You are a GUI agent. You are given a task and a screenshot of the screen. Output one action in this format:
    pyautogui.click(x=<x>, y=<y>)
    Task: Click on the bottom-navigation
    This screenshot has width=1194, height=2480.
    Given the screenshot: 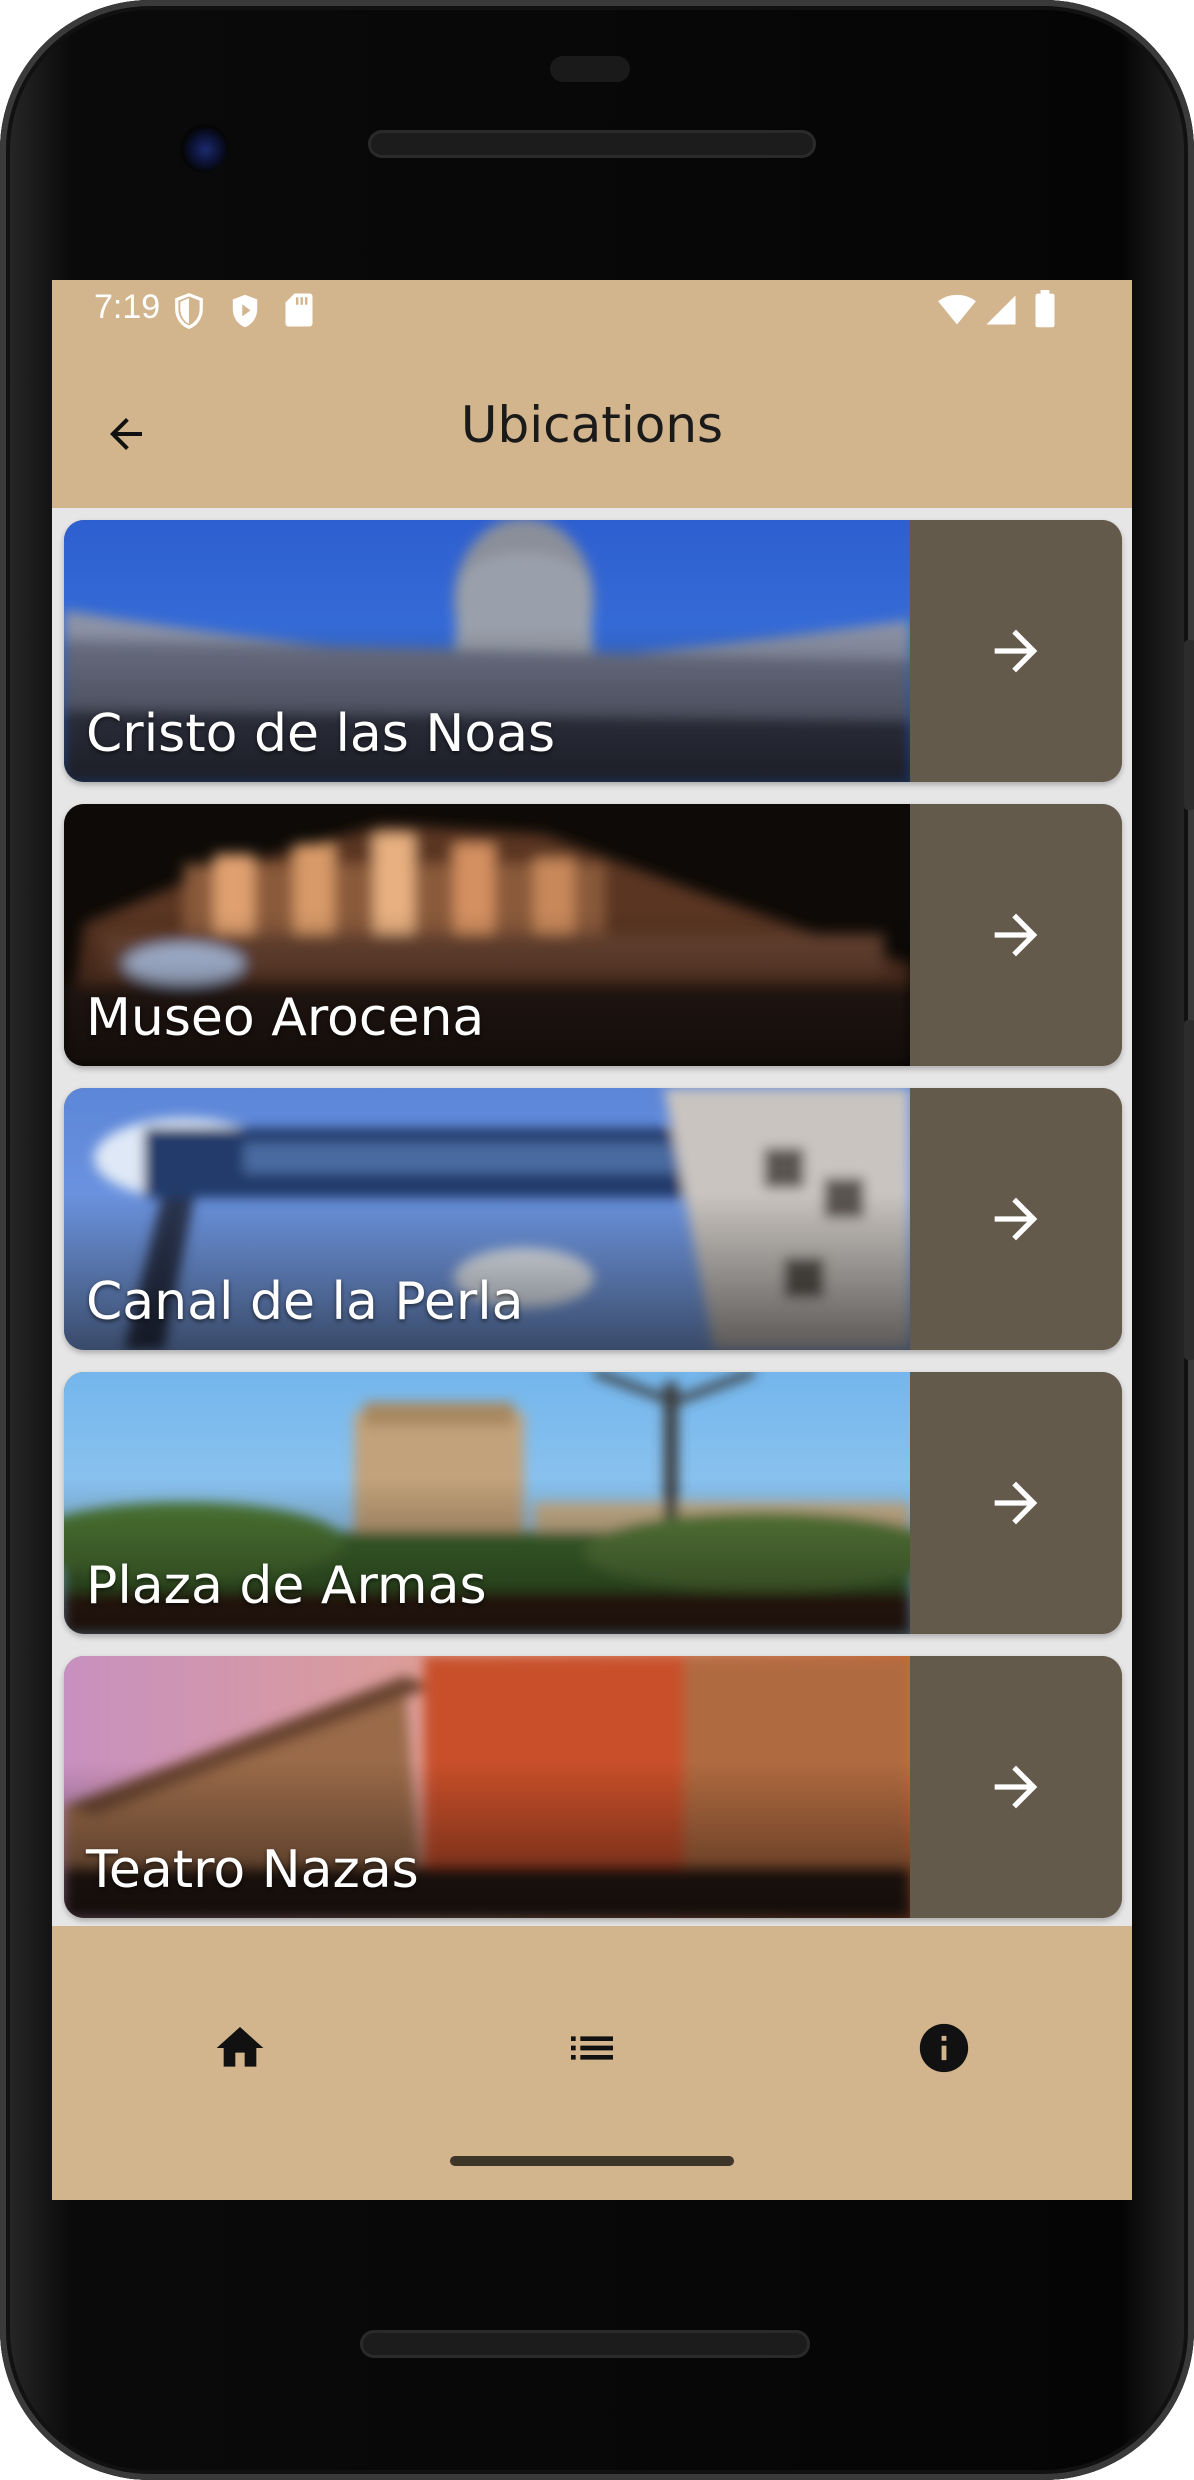 What is the action you would take?
    pyautogui.click(x=592, y=2063)
    